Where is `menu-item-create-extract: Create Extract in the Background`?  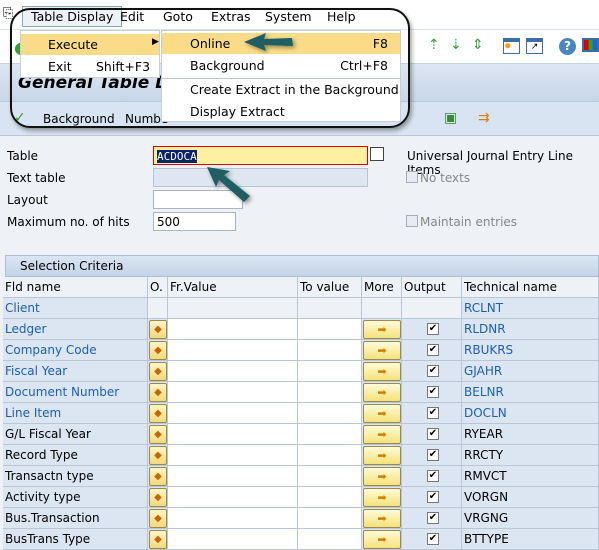
menu-item-create-extract: Create Extract in the Background is located at coordinates (281, 89).